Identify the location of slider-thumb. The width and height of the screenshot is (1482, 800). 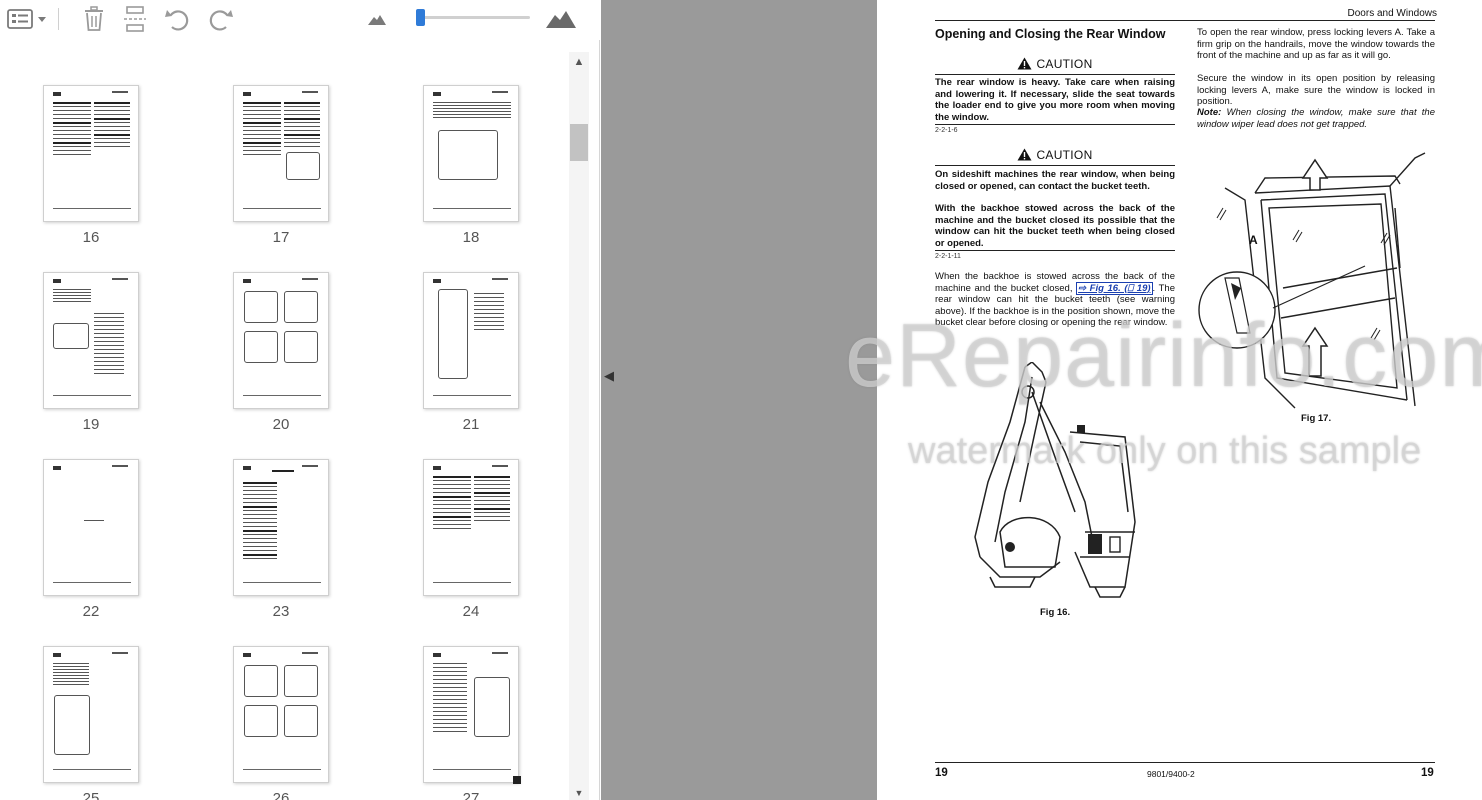
(420, 17).